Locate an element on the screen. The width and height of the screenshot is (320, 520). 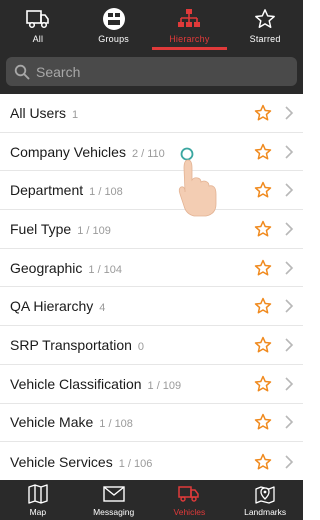
search-input is located at coordinates (156, 71).